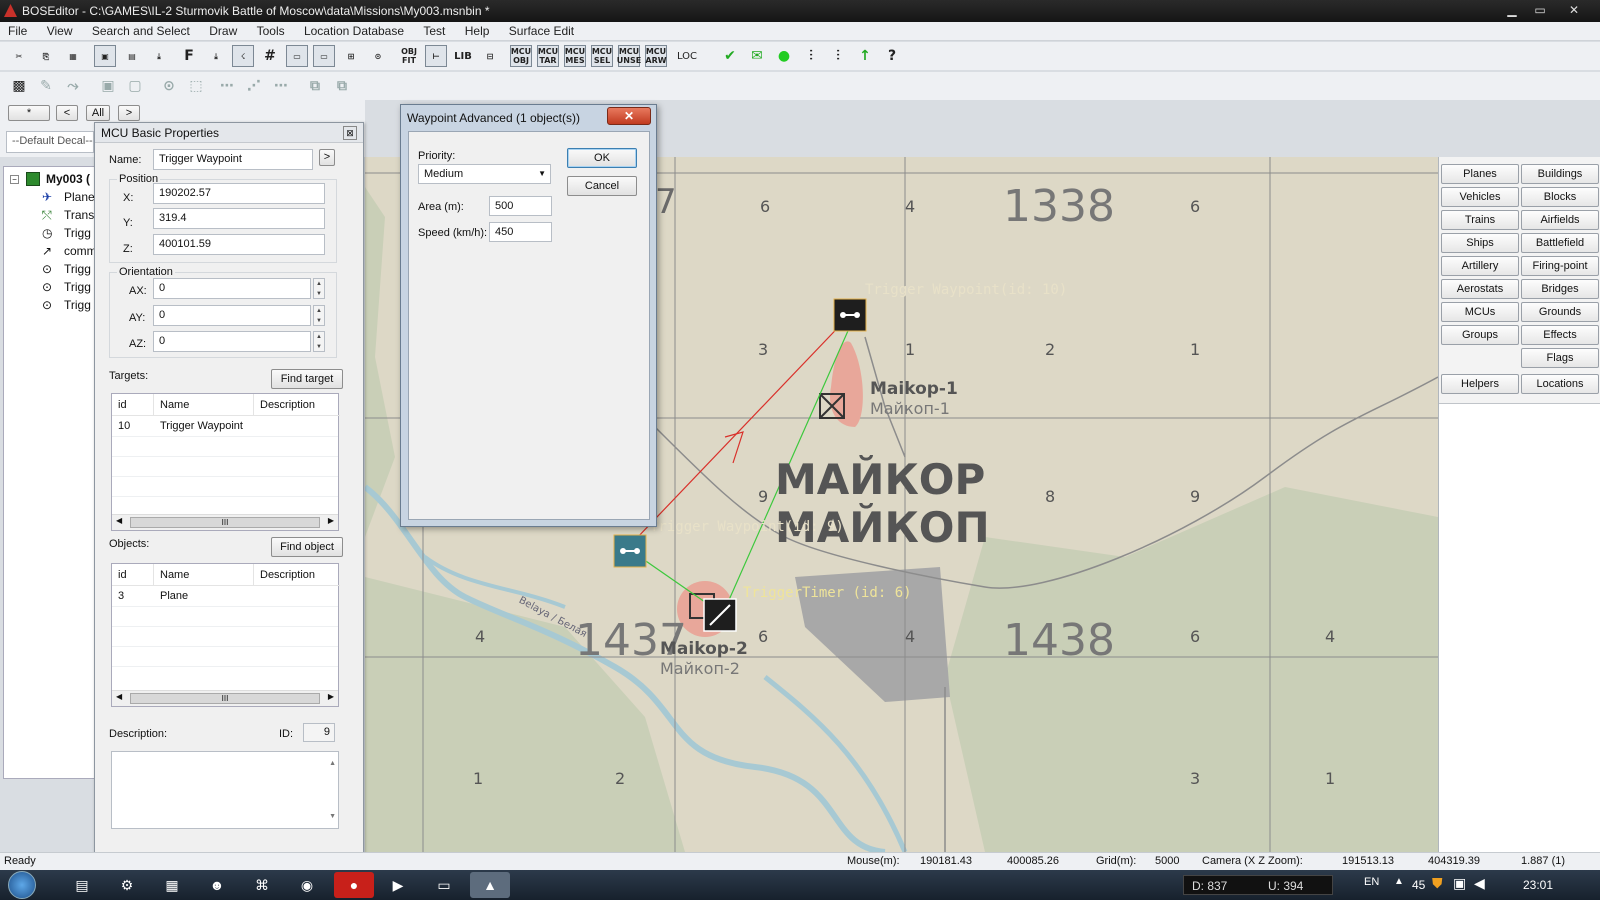 This screenshot has width=1600, height=900. What do you see at coordinates (189, 56) in the screenshot?
I see `font-icon: F` at bounding box center [189, 56].